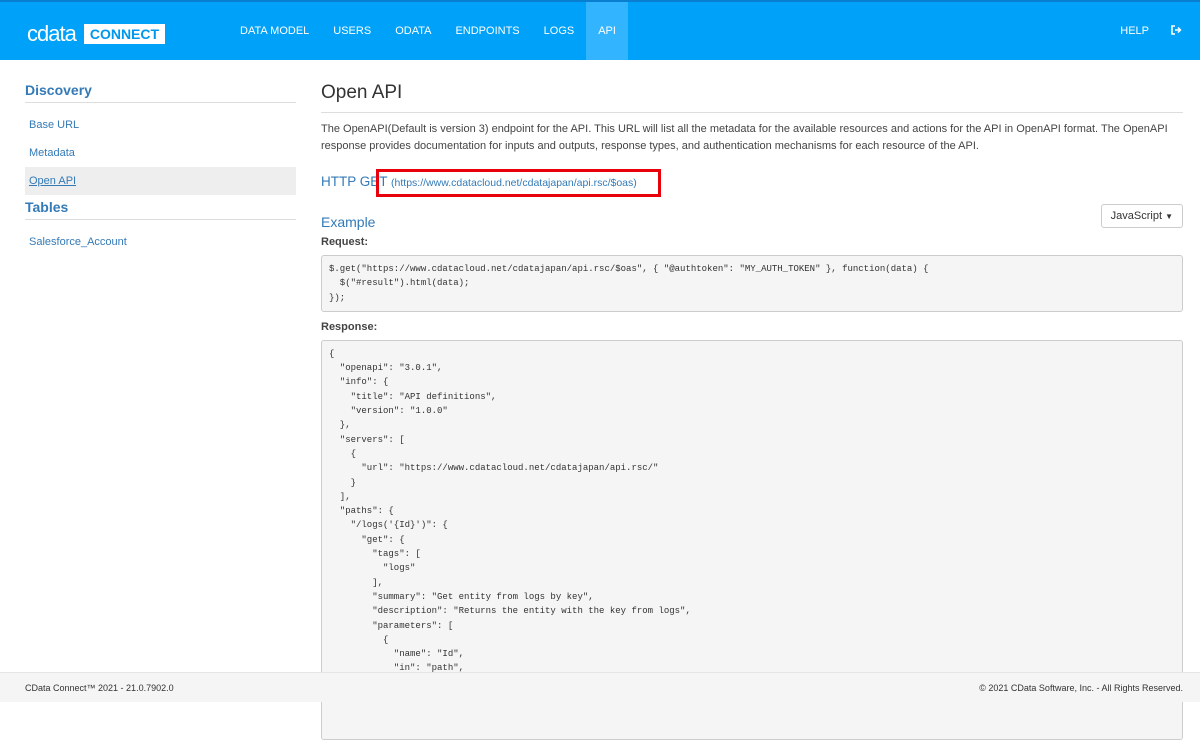 The height and width of the screenshot is (740, 1200). I want to click on sidebar-item-open-api: Open API, so click(160, 181).